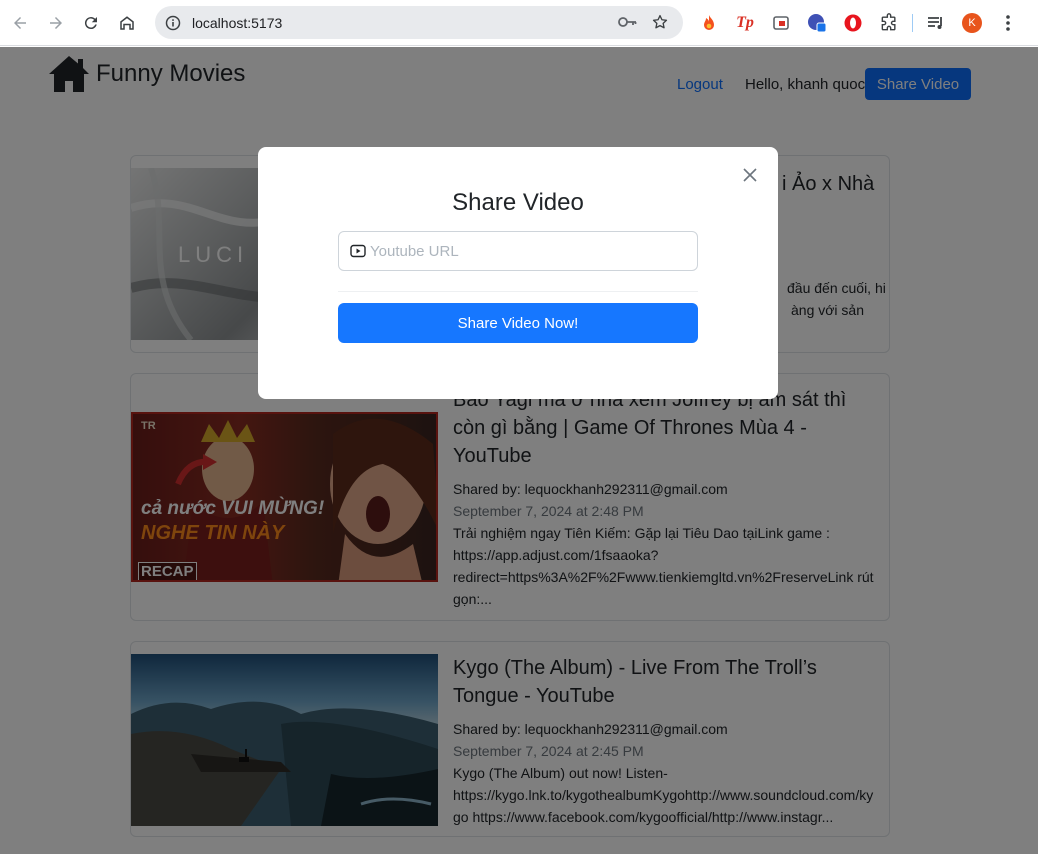 The height and width of the screenshot is (854, 1038). What do you see at coordinates (173, 23) in the screenshot?
I see `site-info-icon` at bounding box center [173, 23].